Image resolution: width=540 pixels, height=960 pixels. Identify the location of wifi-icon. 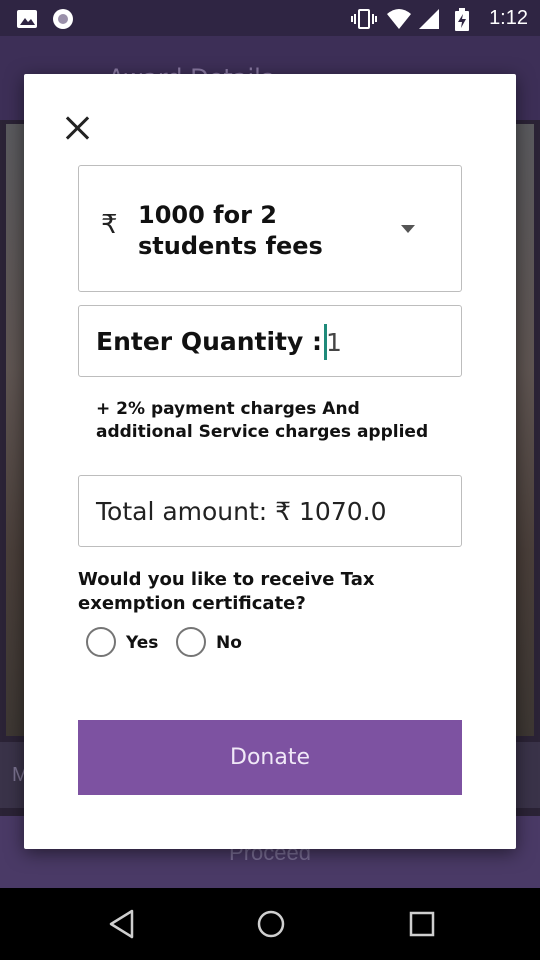
(399, 19).